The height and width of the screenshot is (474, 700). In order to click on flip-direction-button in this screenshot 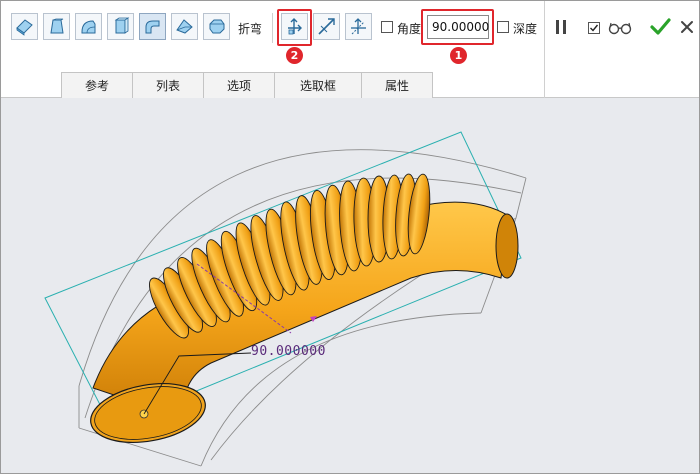, I will do `click(326, 26)`.